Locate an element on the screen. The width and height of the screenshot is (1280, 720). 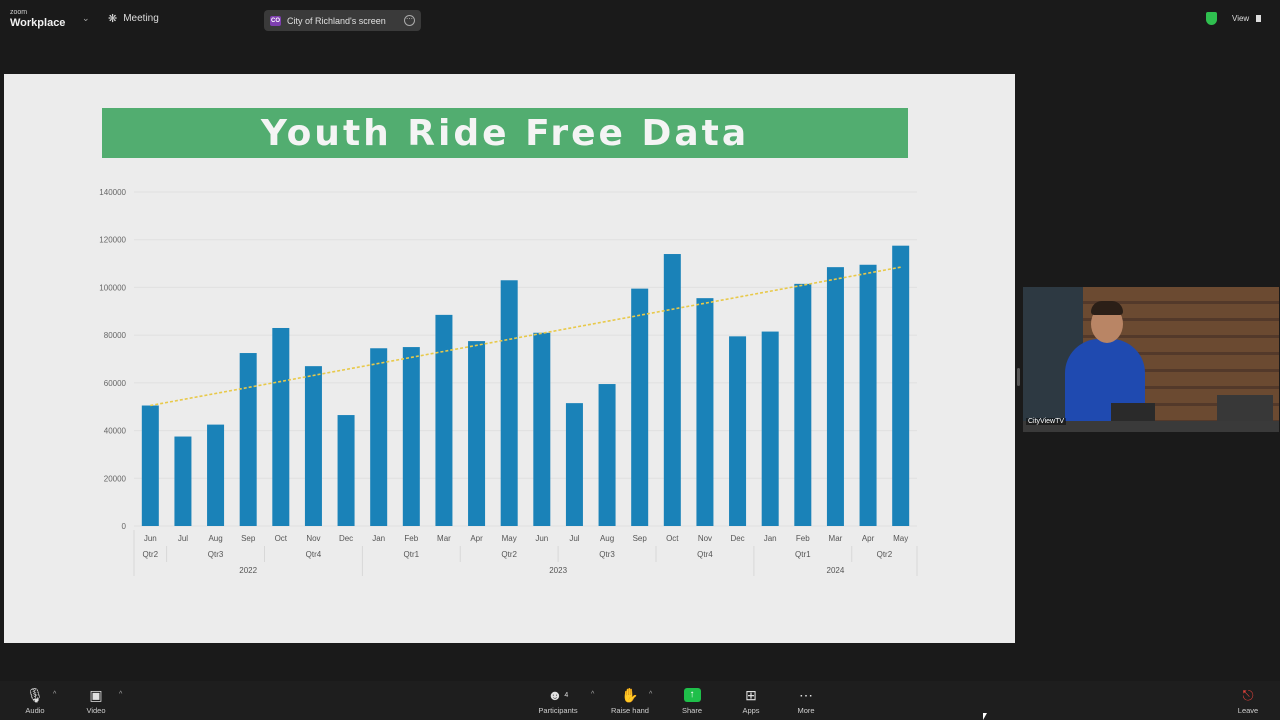
options-icon: ⋯ is located at coordinates (409, 20).